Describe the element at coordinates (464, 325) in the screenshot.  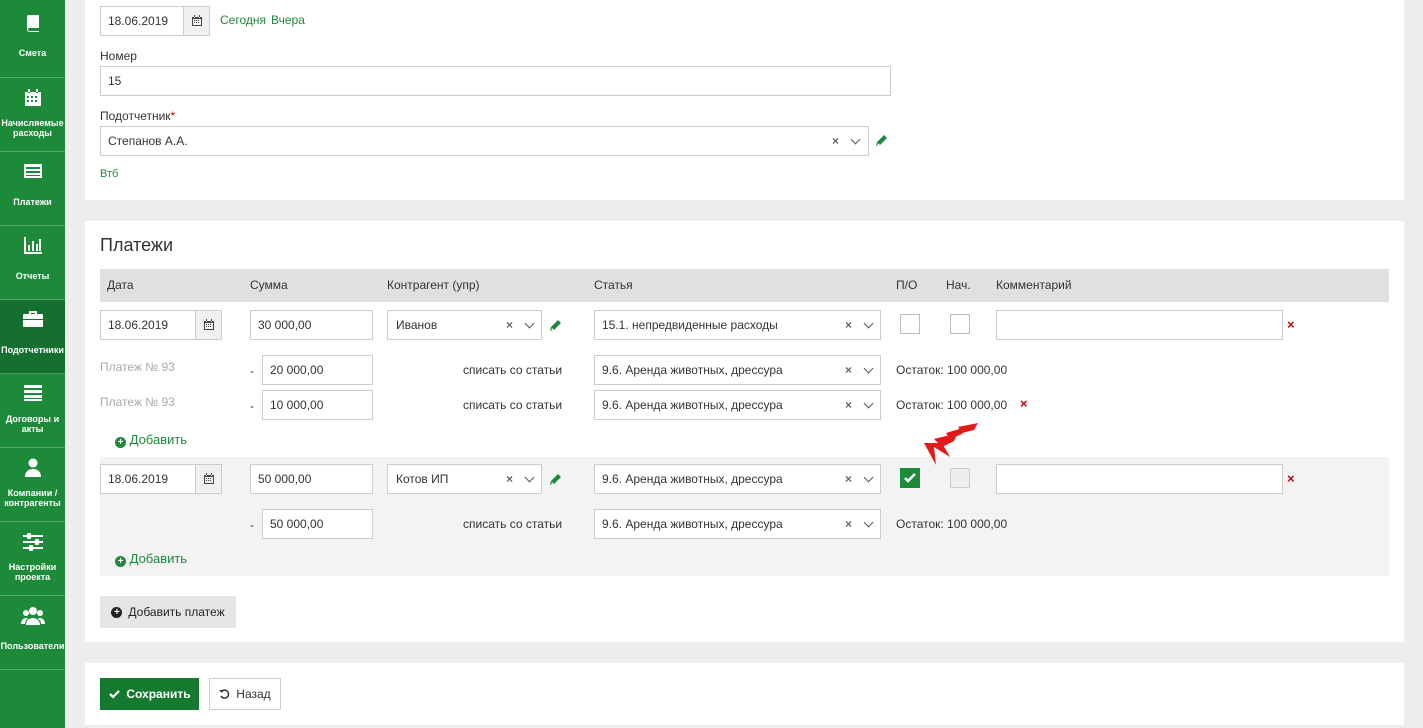
I see `counterparty-select: Иванов` at that location.